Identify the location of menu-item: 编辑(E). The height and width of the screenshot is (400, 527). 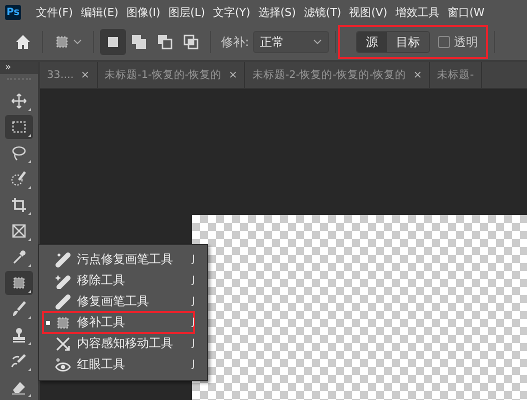
(99, 12).